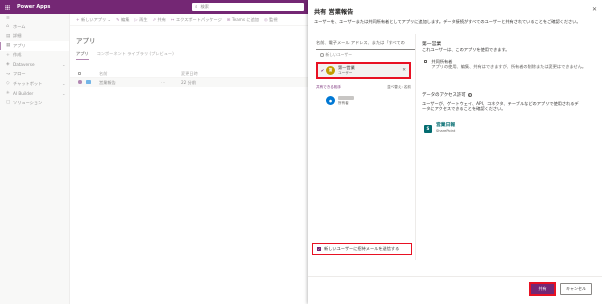 The image size is (602, 304). What do you see at coordinates (469, 95) in the screenshot?
I see `info-icon: i` at bounding box center [469, 95].